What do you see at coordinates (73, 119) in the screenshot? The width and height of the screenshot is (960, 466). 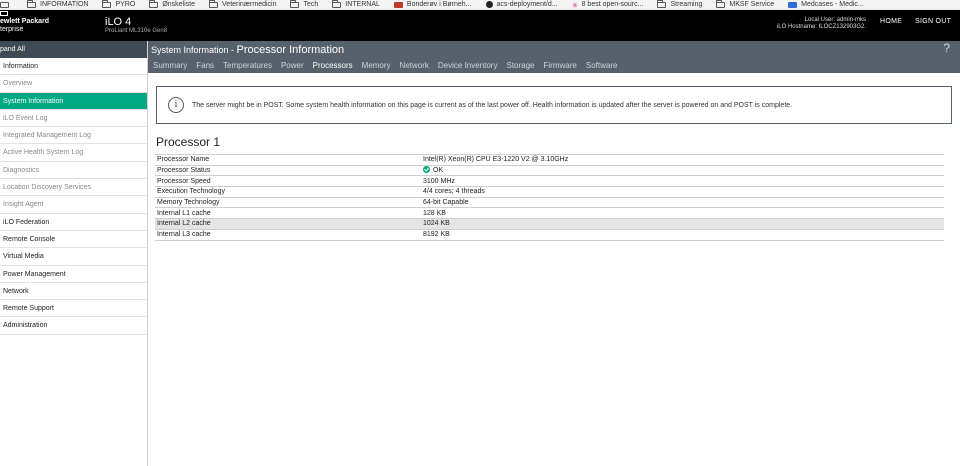 I see `sidebar-item-ilo-event-log: iLO Event Log` at bounding box center [73, 119].